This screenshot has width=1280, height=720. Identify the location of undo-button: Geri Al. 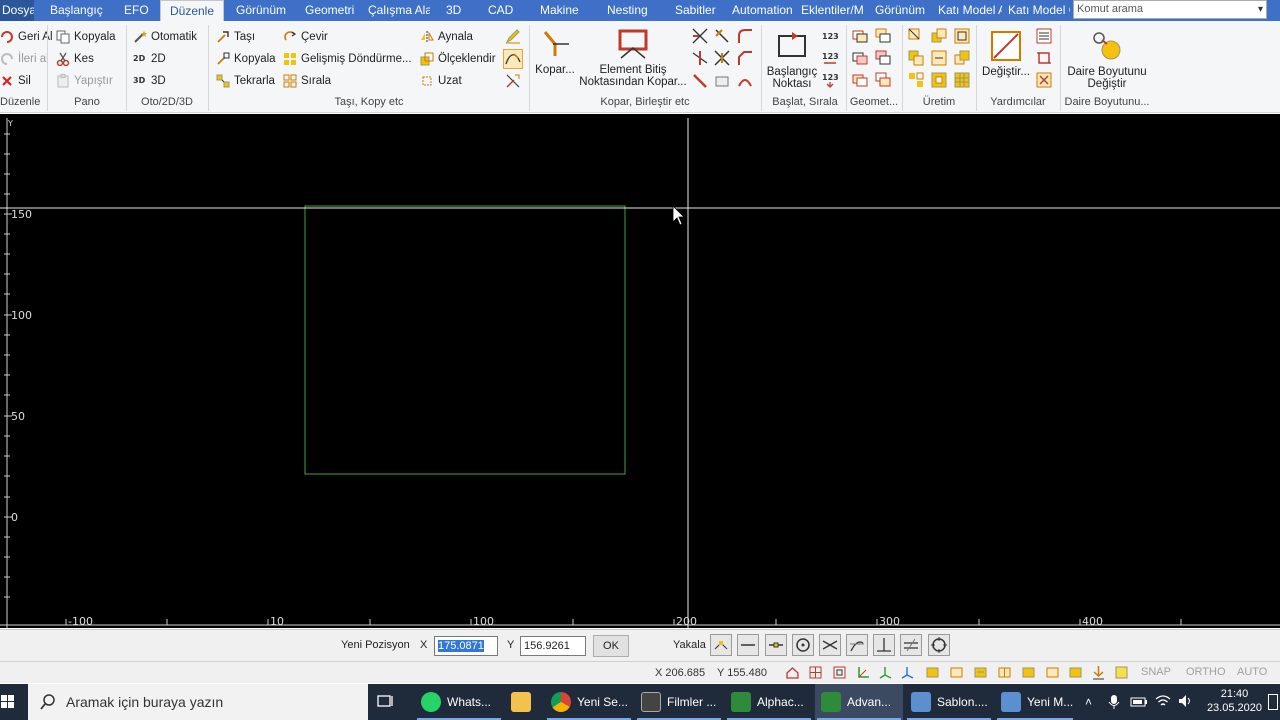
(26, 37).